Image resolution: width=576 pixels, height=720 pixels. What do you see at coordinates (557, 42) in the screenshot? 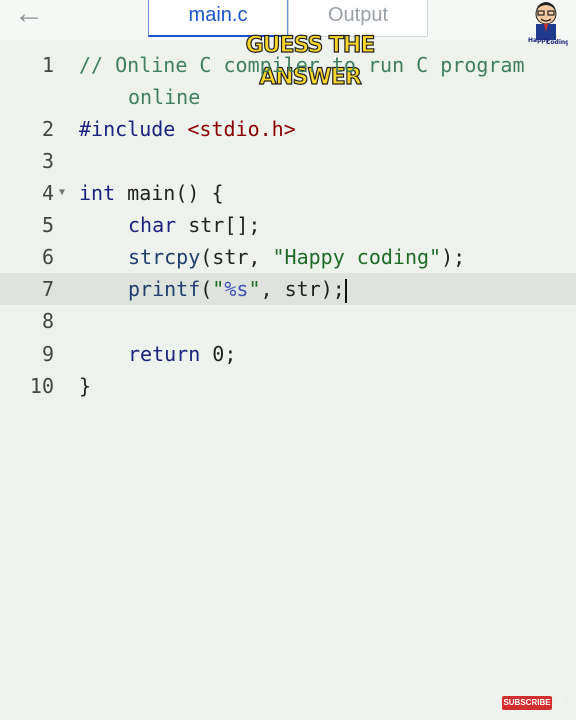
I see `svg-text: Coding` at bounding box center [557, 42].